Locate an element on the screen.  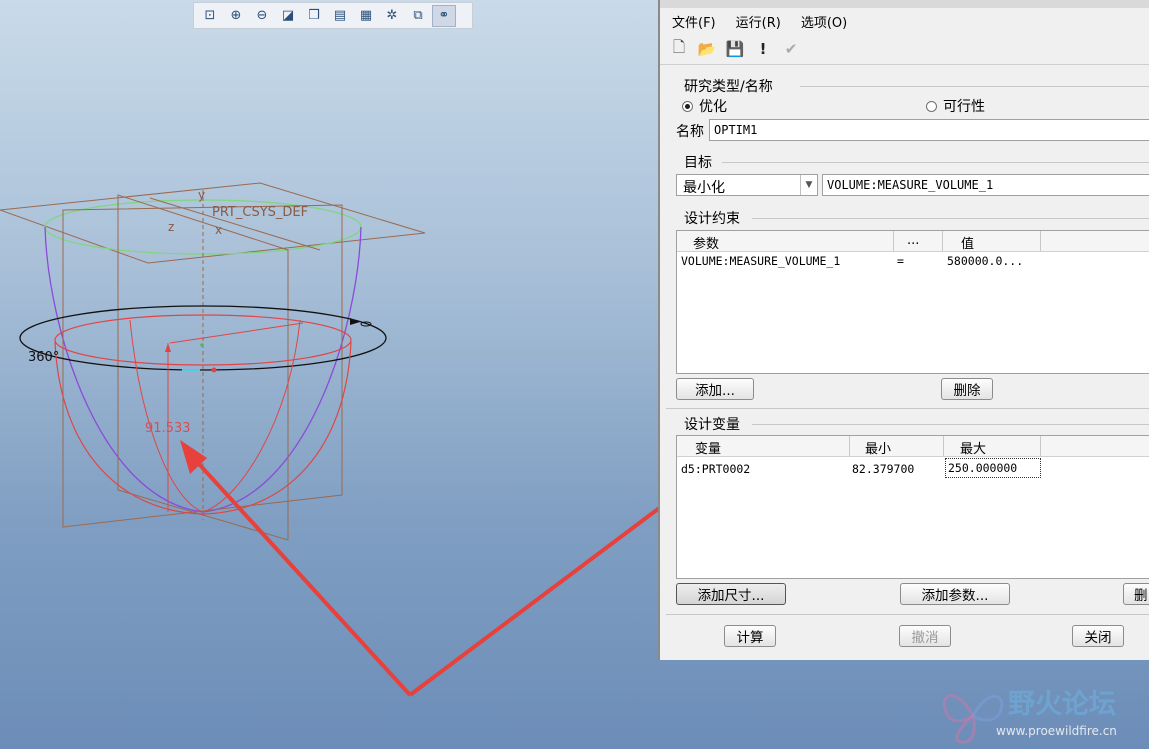
spin-center-icon: ⧉ is located at coordinates (418, 16).